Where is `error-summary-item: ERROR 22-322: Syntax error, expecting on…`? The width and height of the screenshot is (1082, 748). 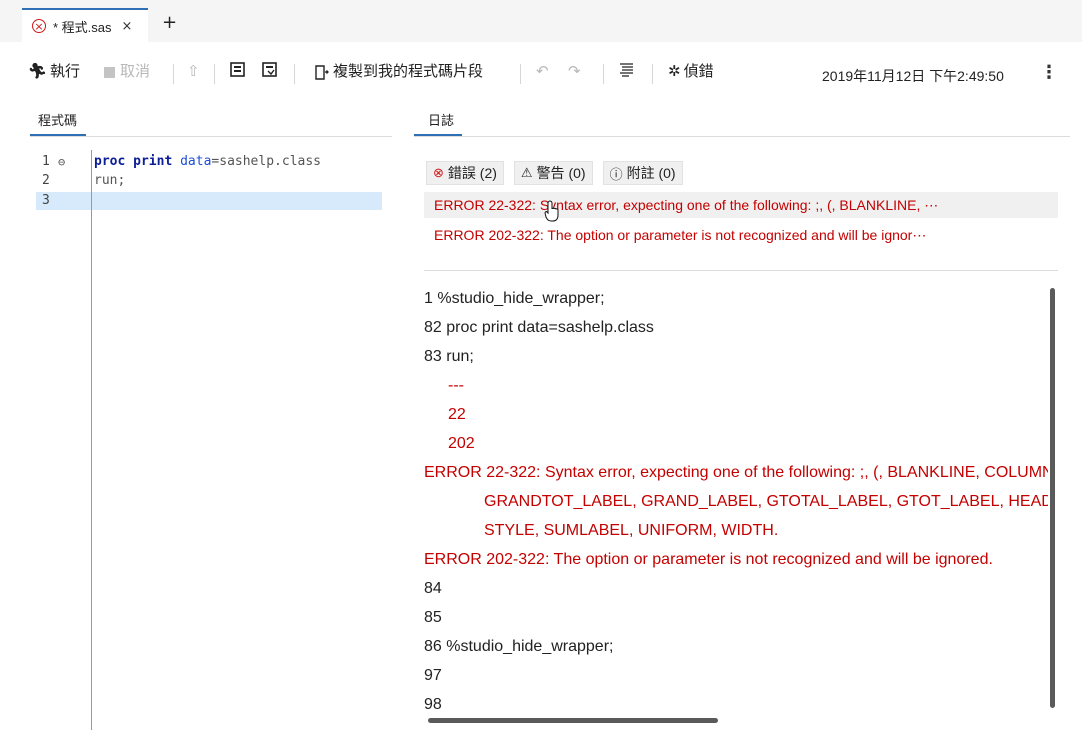 error-summary-item: ERROR 22-322: Syntax error, expecting on… is located at coordinates (741, 205).